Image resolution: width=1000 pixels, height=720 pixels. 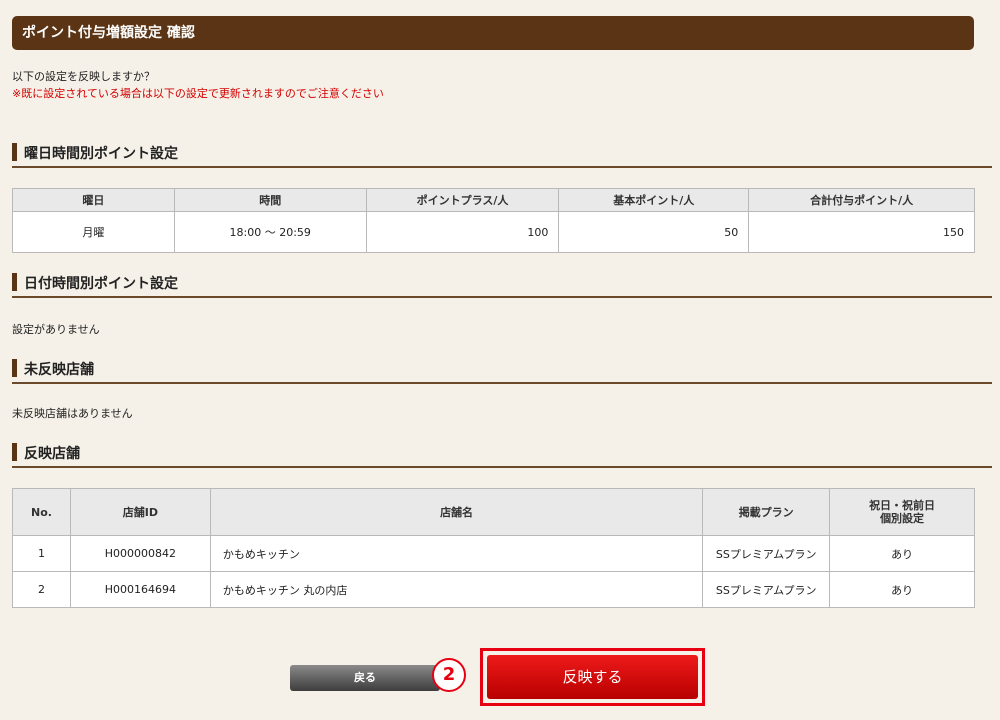 What do you see at coordinates (493, 33) in the screenshot?
I see `page-title-bar: ポイント付与増額設定 確認` at bounding box center [493, 33].